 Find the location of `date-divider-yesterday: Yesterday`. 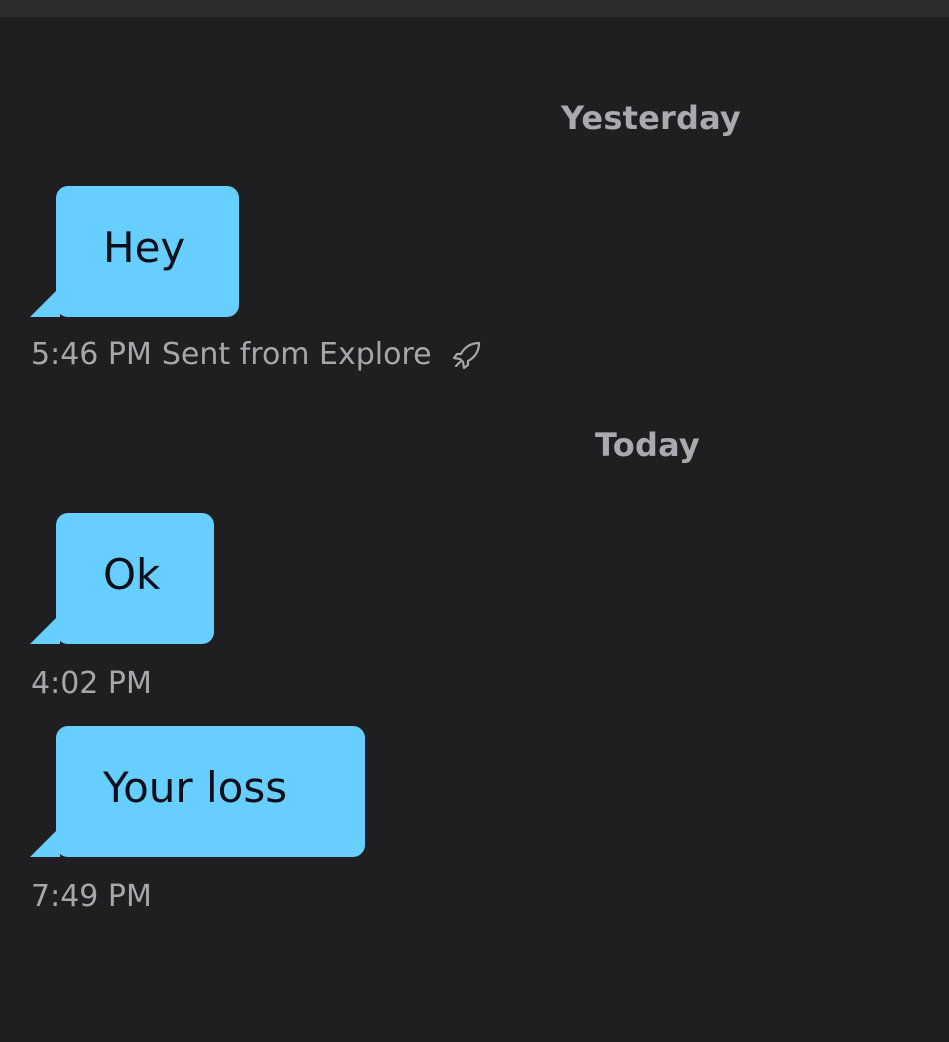

date-divider-yesterday: Yesterday is located at coordinates (651, 118).